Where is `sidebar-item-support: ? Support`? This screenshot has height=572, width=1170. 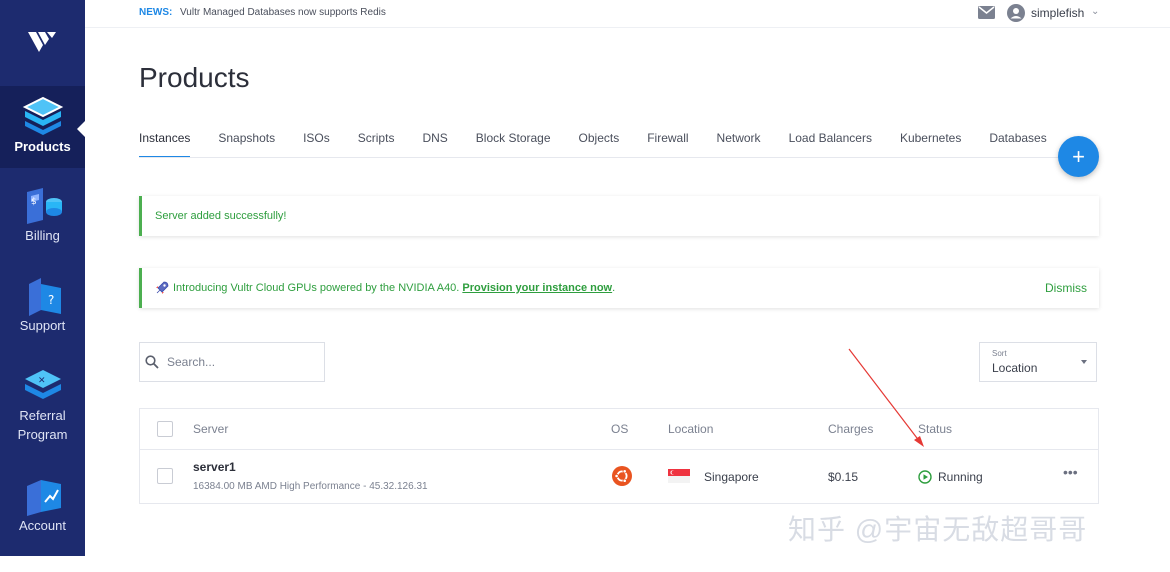
sidebar-item-support: ? Support is located at coordinates (42, 311).